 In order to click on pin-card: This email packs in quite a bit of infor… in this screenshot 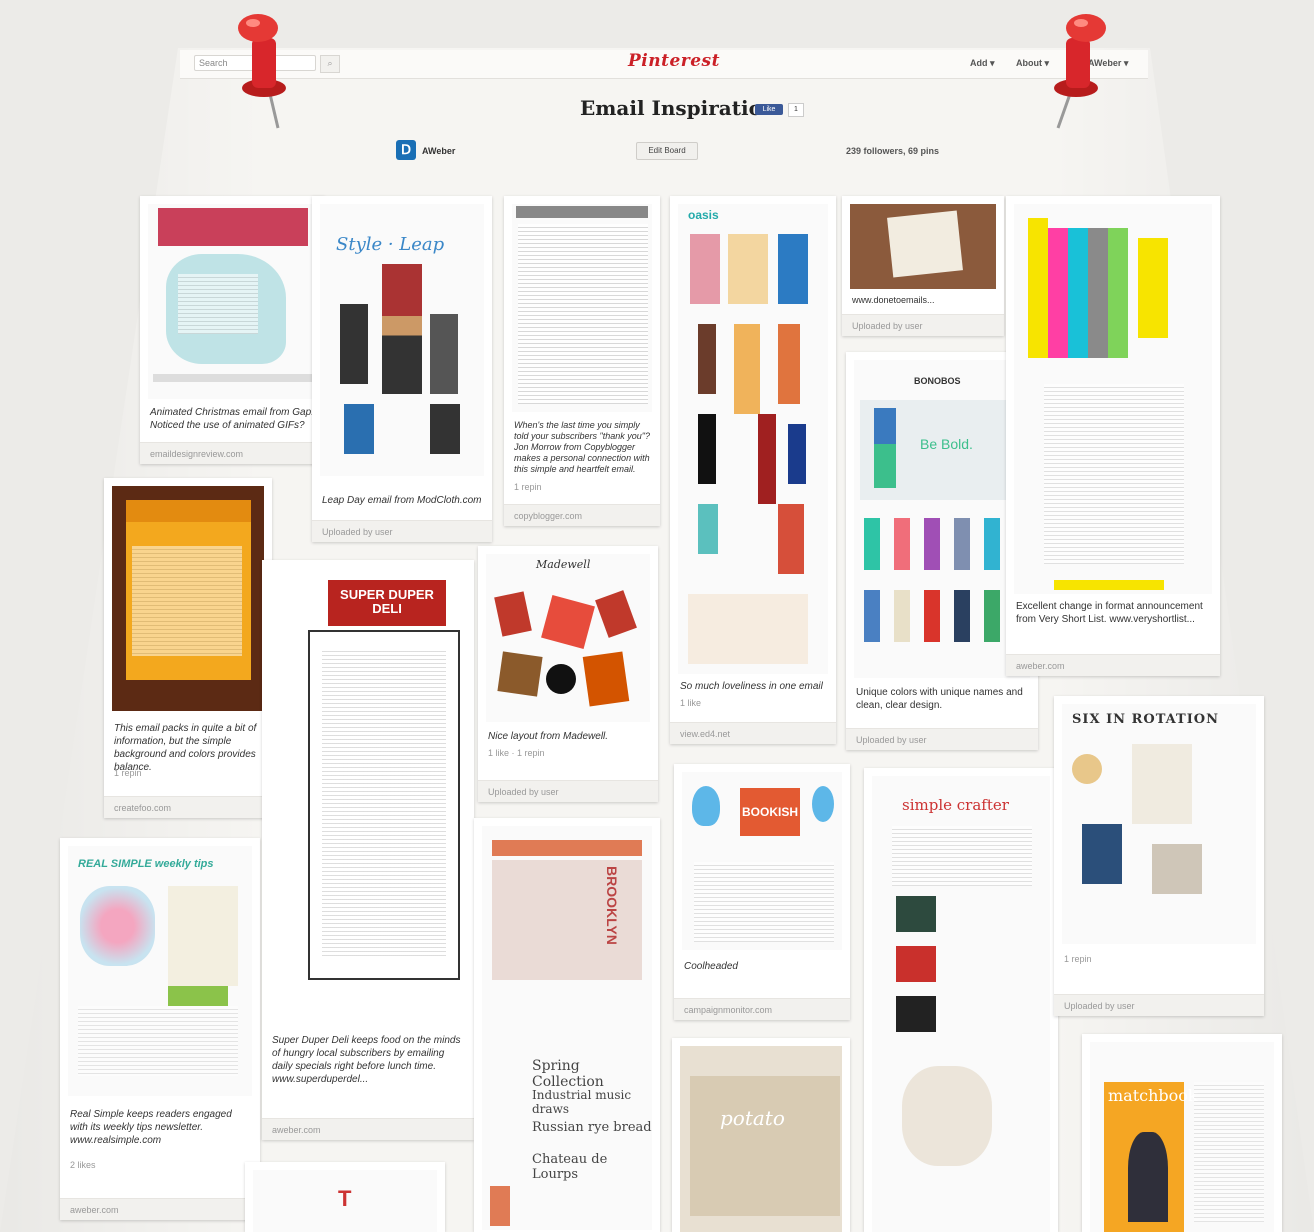, I will do `click(188, 648)`.